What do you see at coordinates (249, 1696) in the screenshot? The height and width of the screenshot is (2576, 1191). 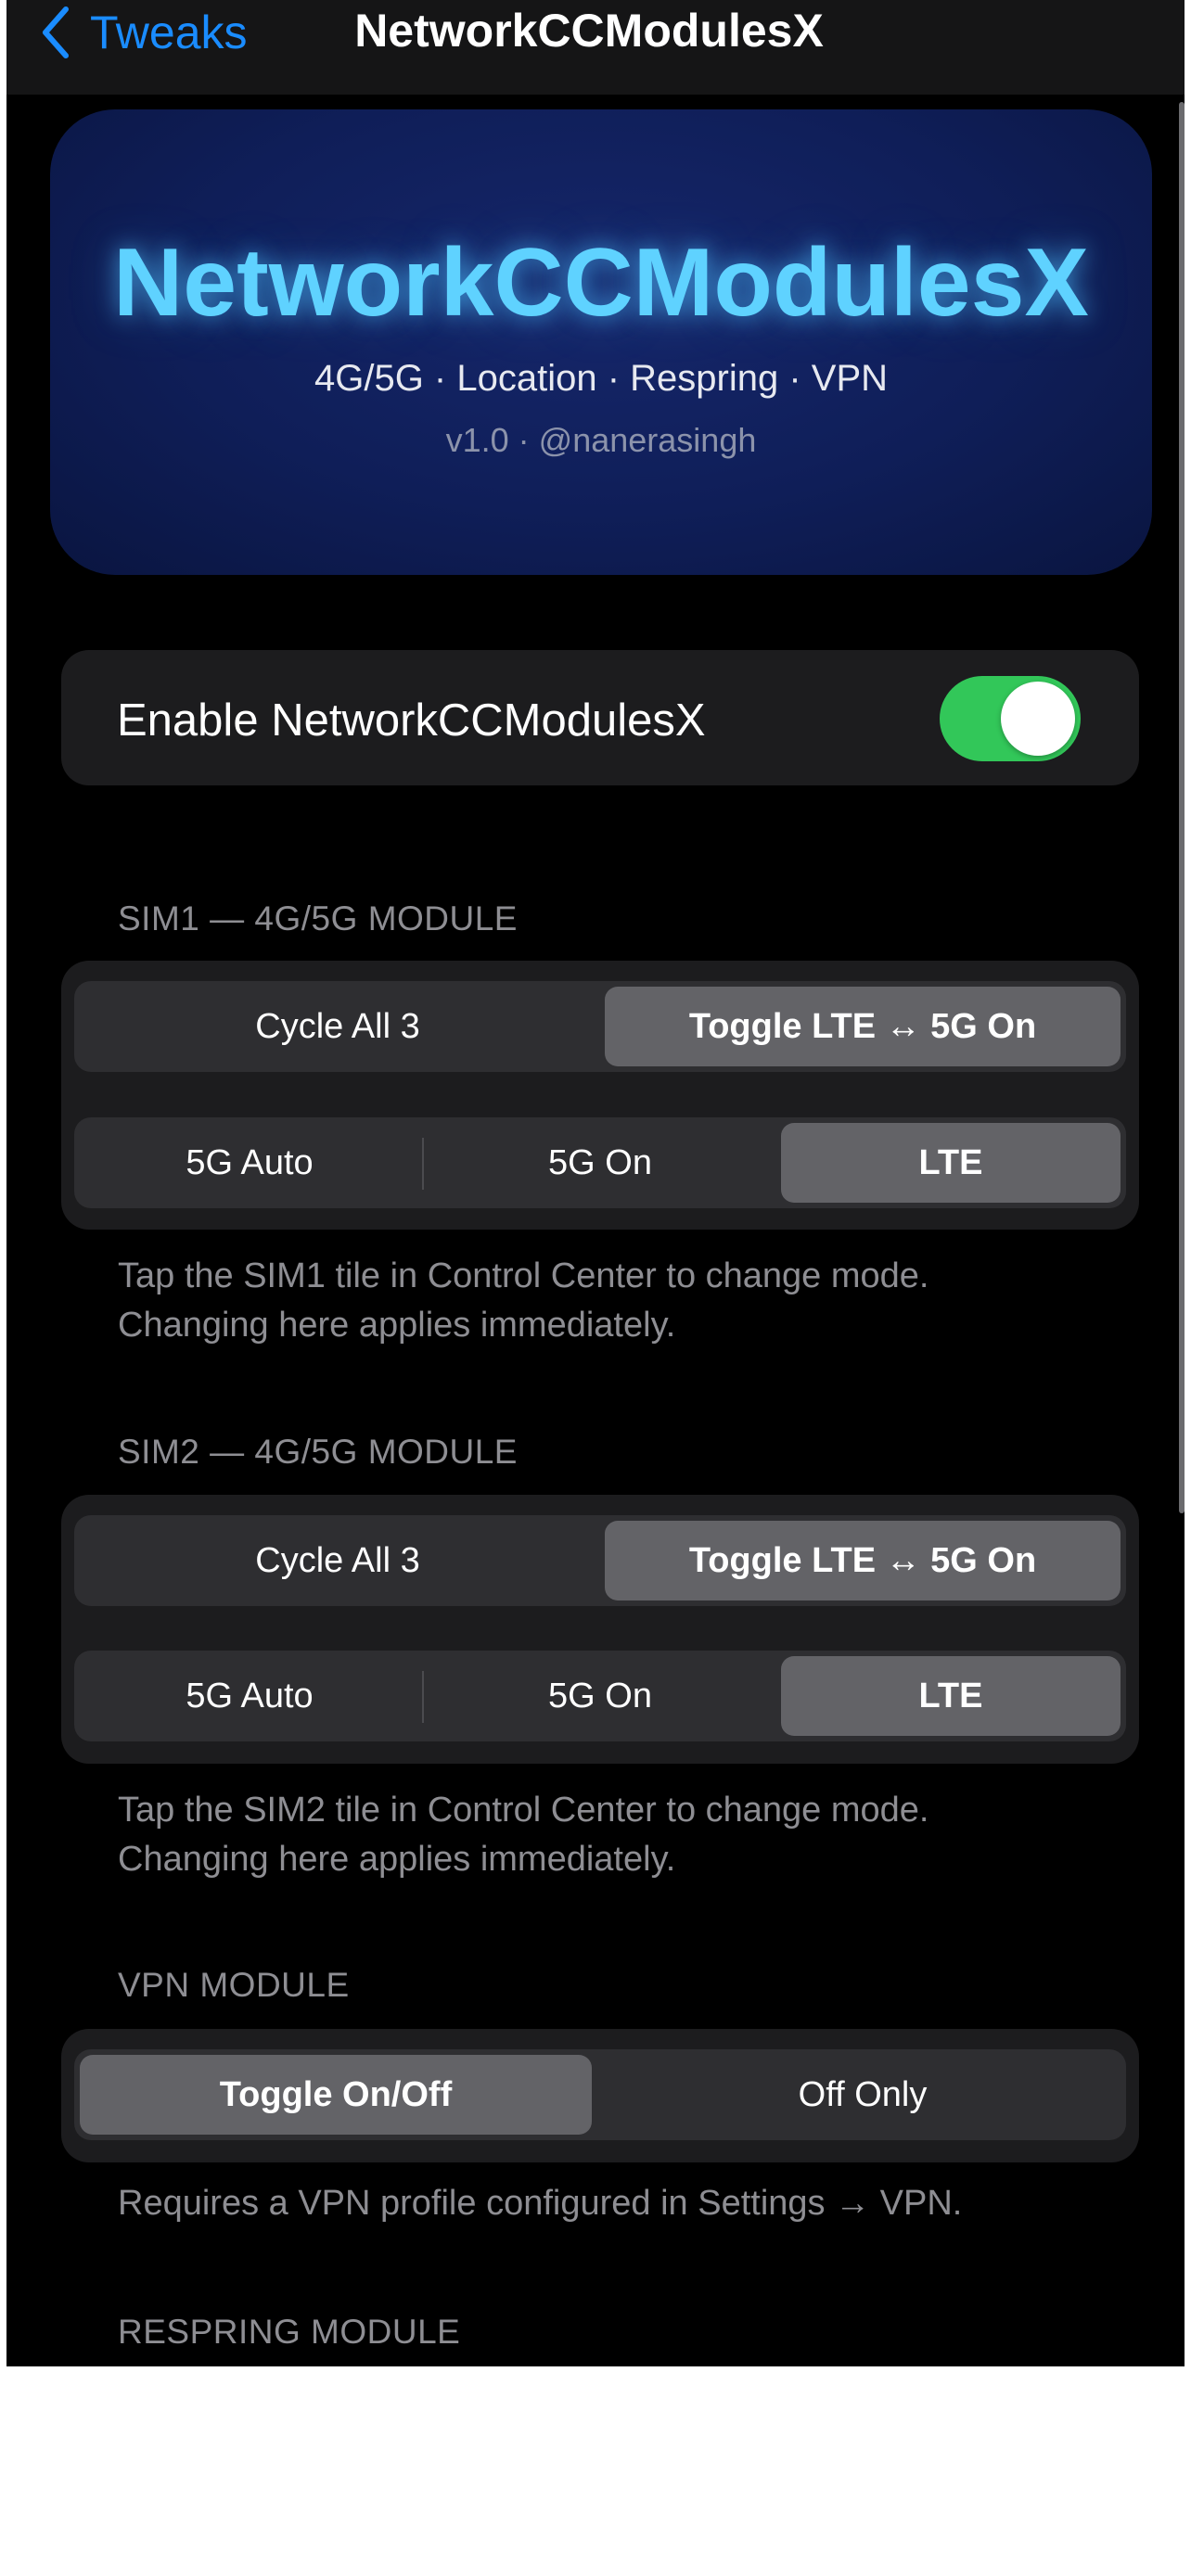 I see `sim2-mode-5g-auto: 5G Auto` at bounding box center [249, 1696].